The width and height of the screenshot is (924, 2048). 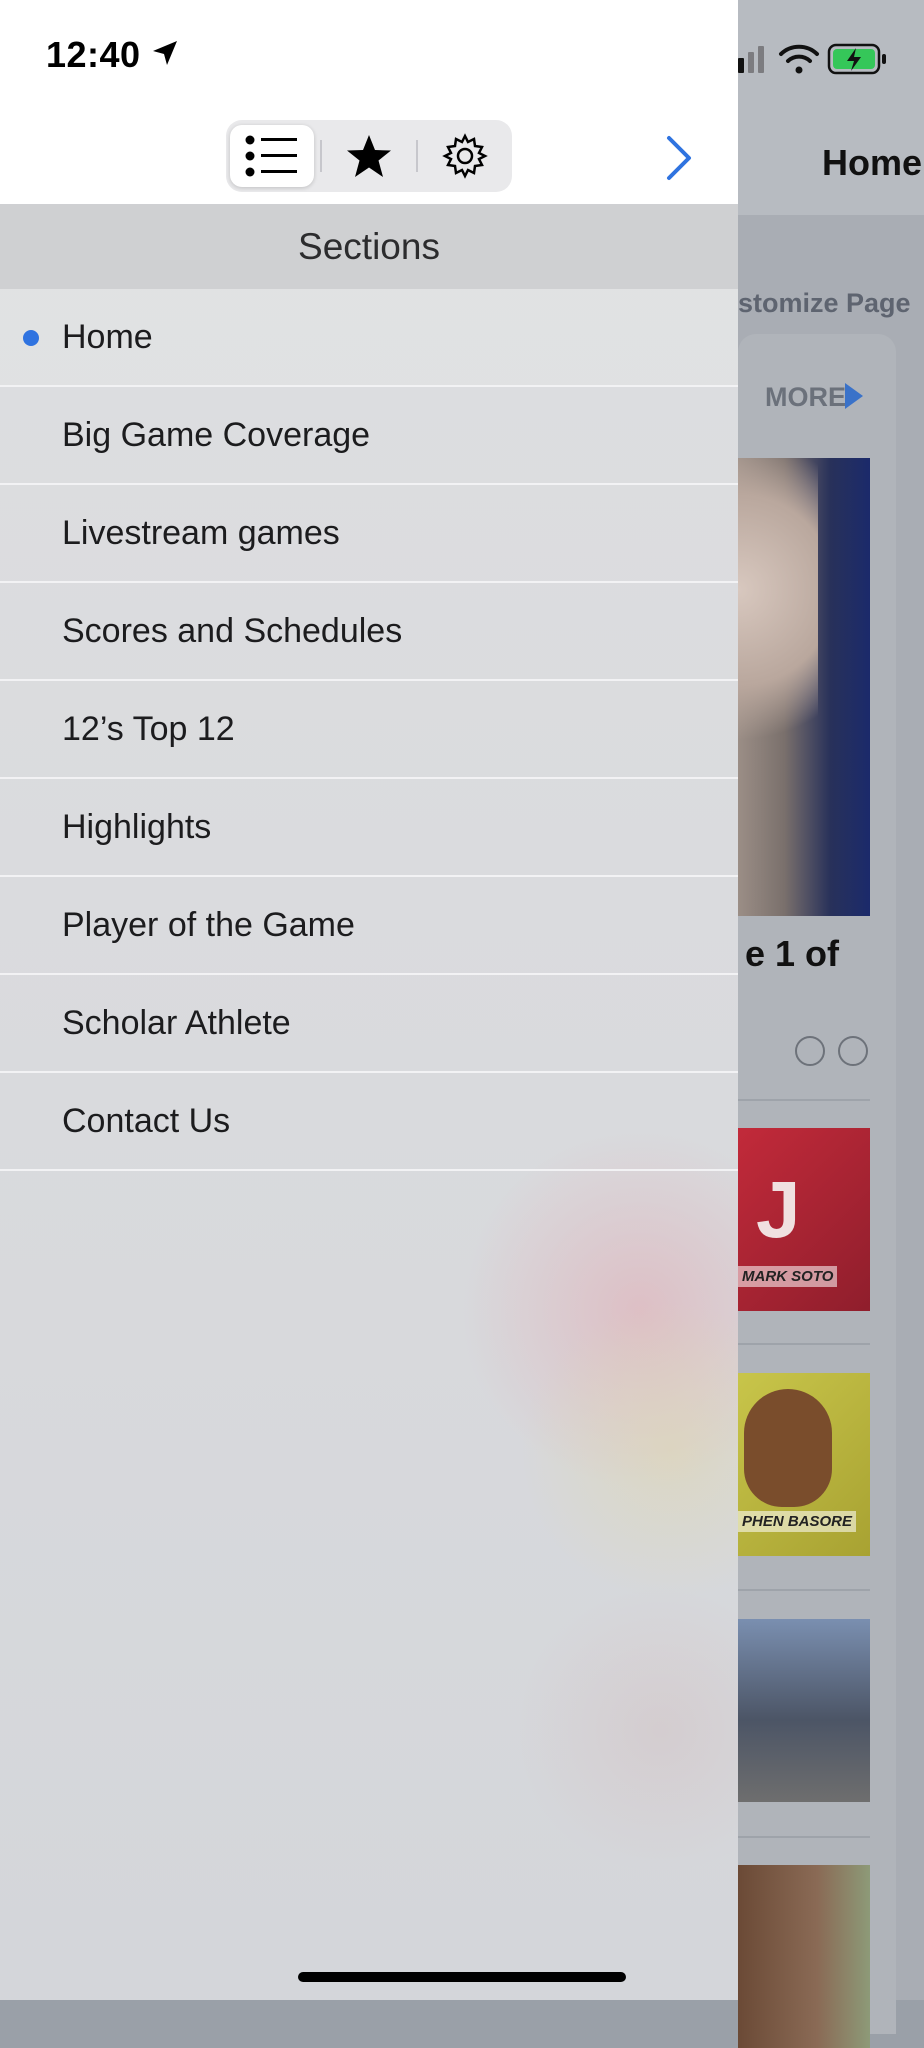 What do you see at coordinates (462, 1977) in the screenshot?
I see `home-indicator` at bounding box center [462, 1977].